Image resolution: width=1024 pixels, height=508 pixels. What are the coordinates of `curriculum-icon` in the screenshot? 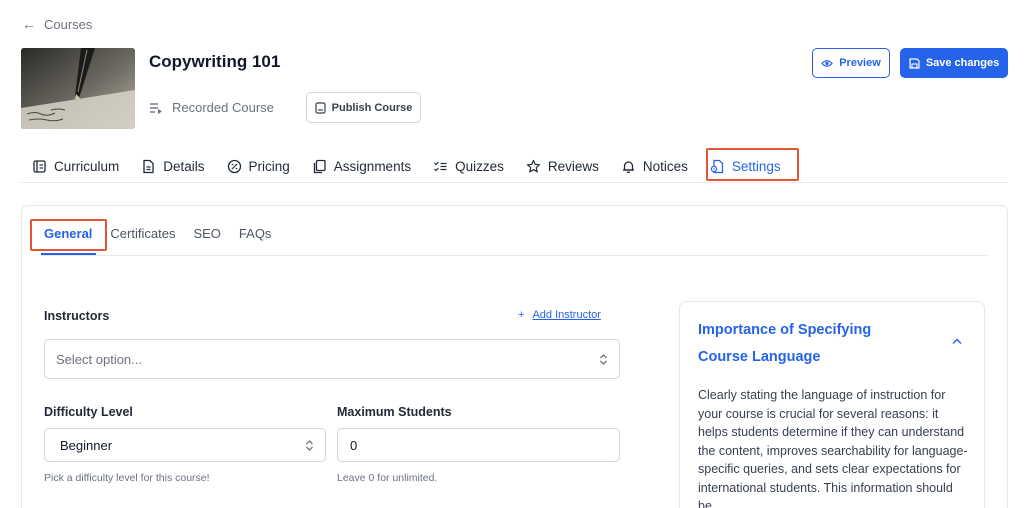 It's located at (39, 166).